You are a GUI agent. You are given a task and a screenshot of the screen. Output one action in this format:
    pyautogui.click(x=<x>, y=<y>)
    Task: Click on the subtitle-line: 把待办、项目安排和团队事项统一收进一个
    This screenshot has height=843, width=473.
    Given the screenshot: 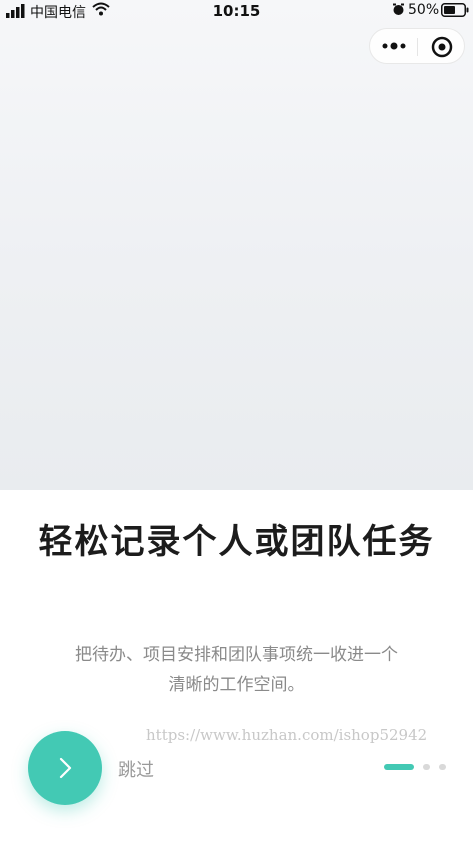 What is the action you would take?
    pyautogui.click(x=236, y=655)
    